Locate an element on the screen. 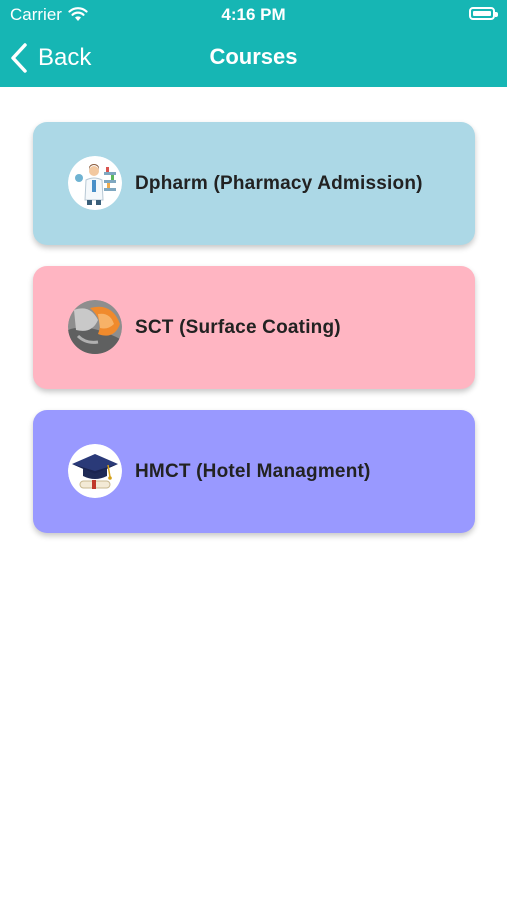 This screenshot has height=900, width=507. clock: 4:16 PM is located at coordinates (253, 14).